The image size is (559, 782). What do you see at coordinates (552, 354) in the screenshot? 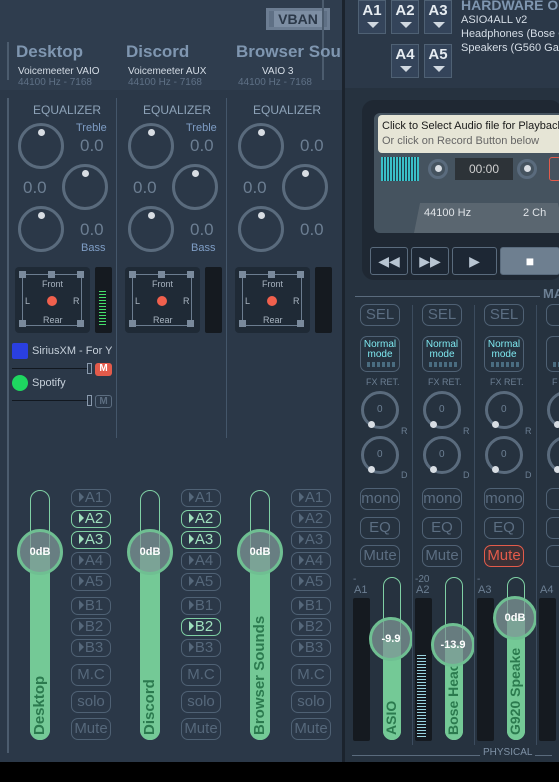
I see `mode-button: Nn` at bounding box center [552, 354].